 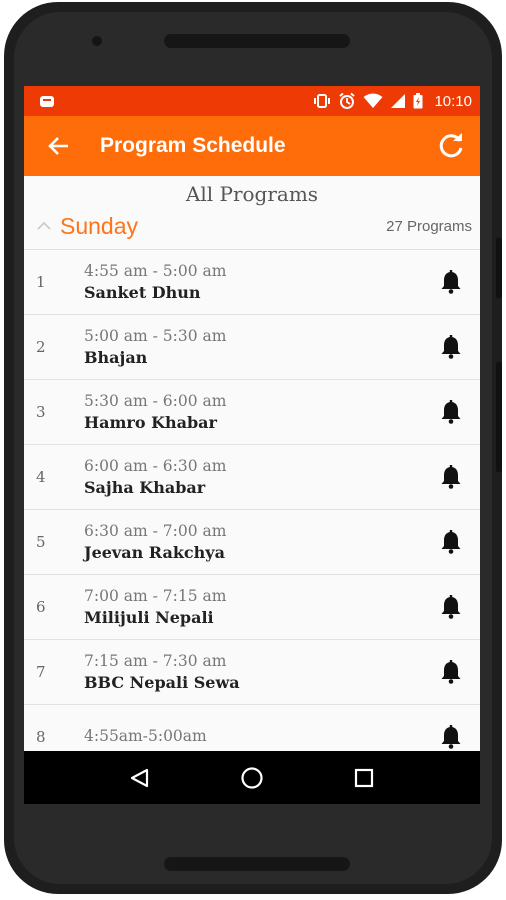 I want to click on program-number: 8, so click(x=41, y=737).